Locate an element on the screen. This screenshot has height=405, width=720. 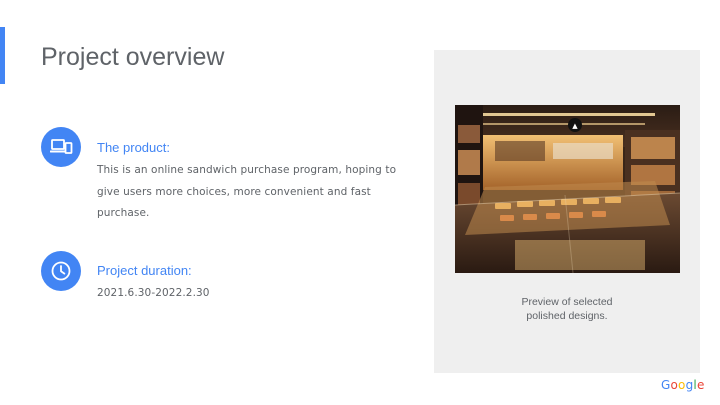
google-logo: Google is located at coordinates (683, 385).